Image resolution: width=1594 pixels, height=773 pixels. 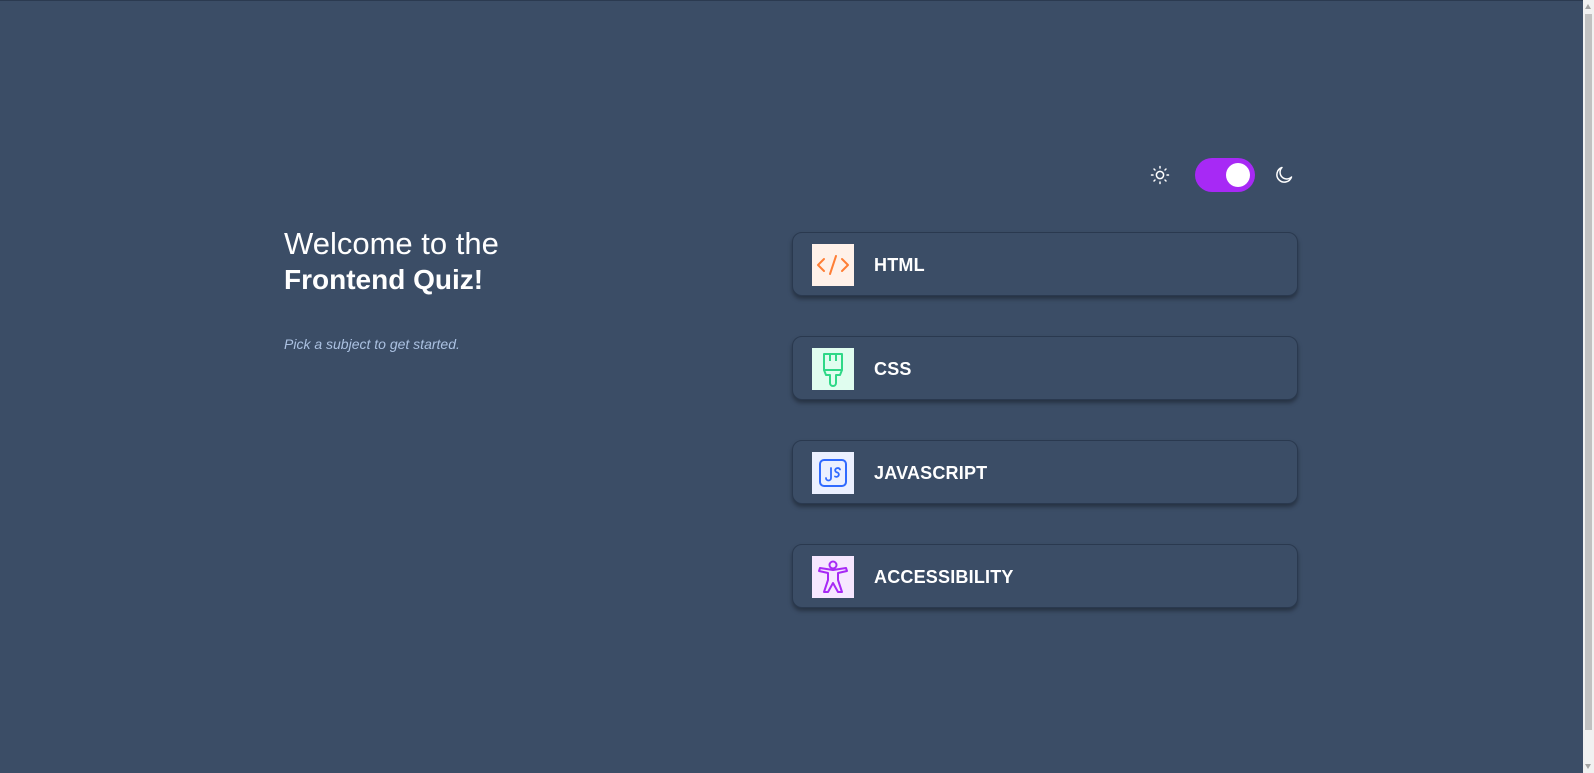 I want to click on html-icon, so click(x=833, y=265).